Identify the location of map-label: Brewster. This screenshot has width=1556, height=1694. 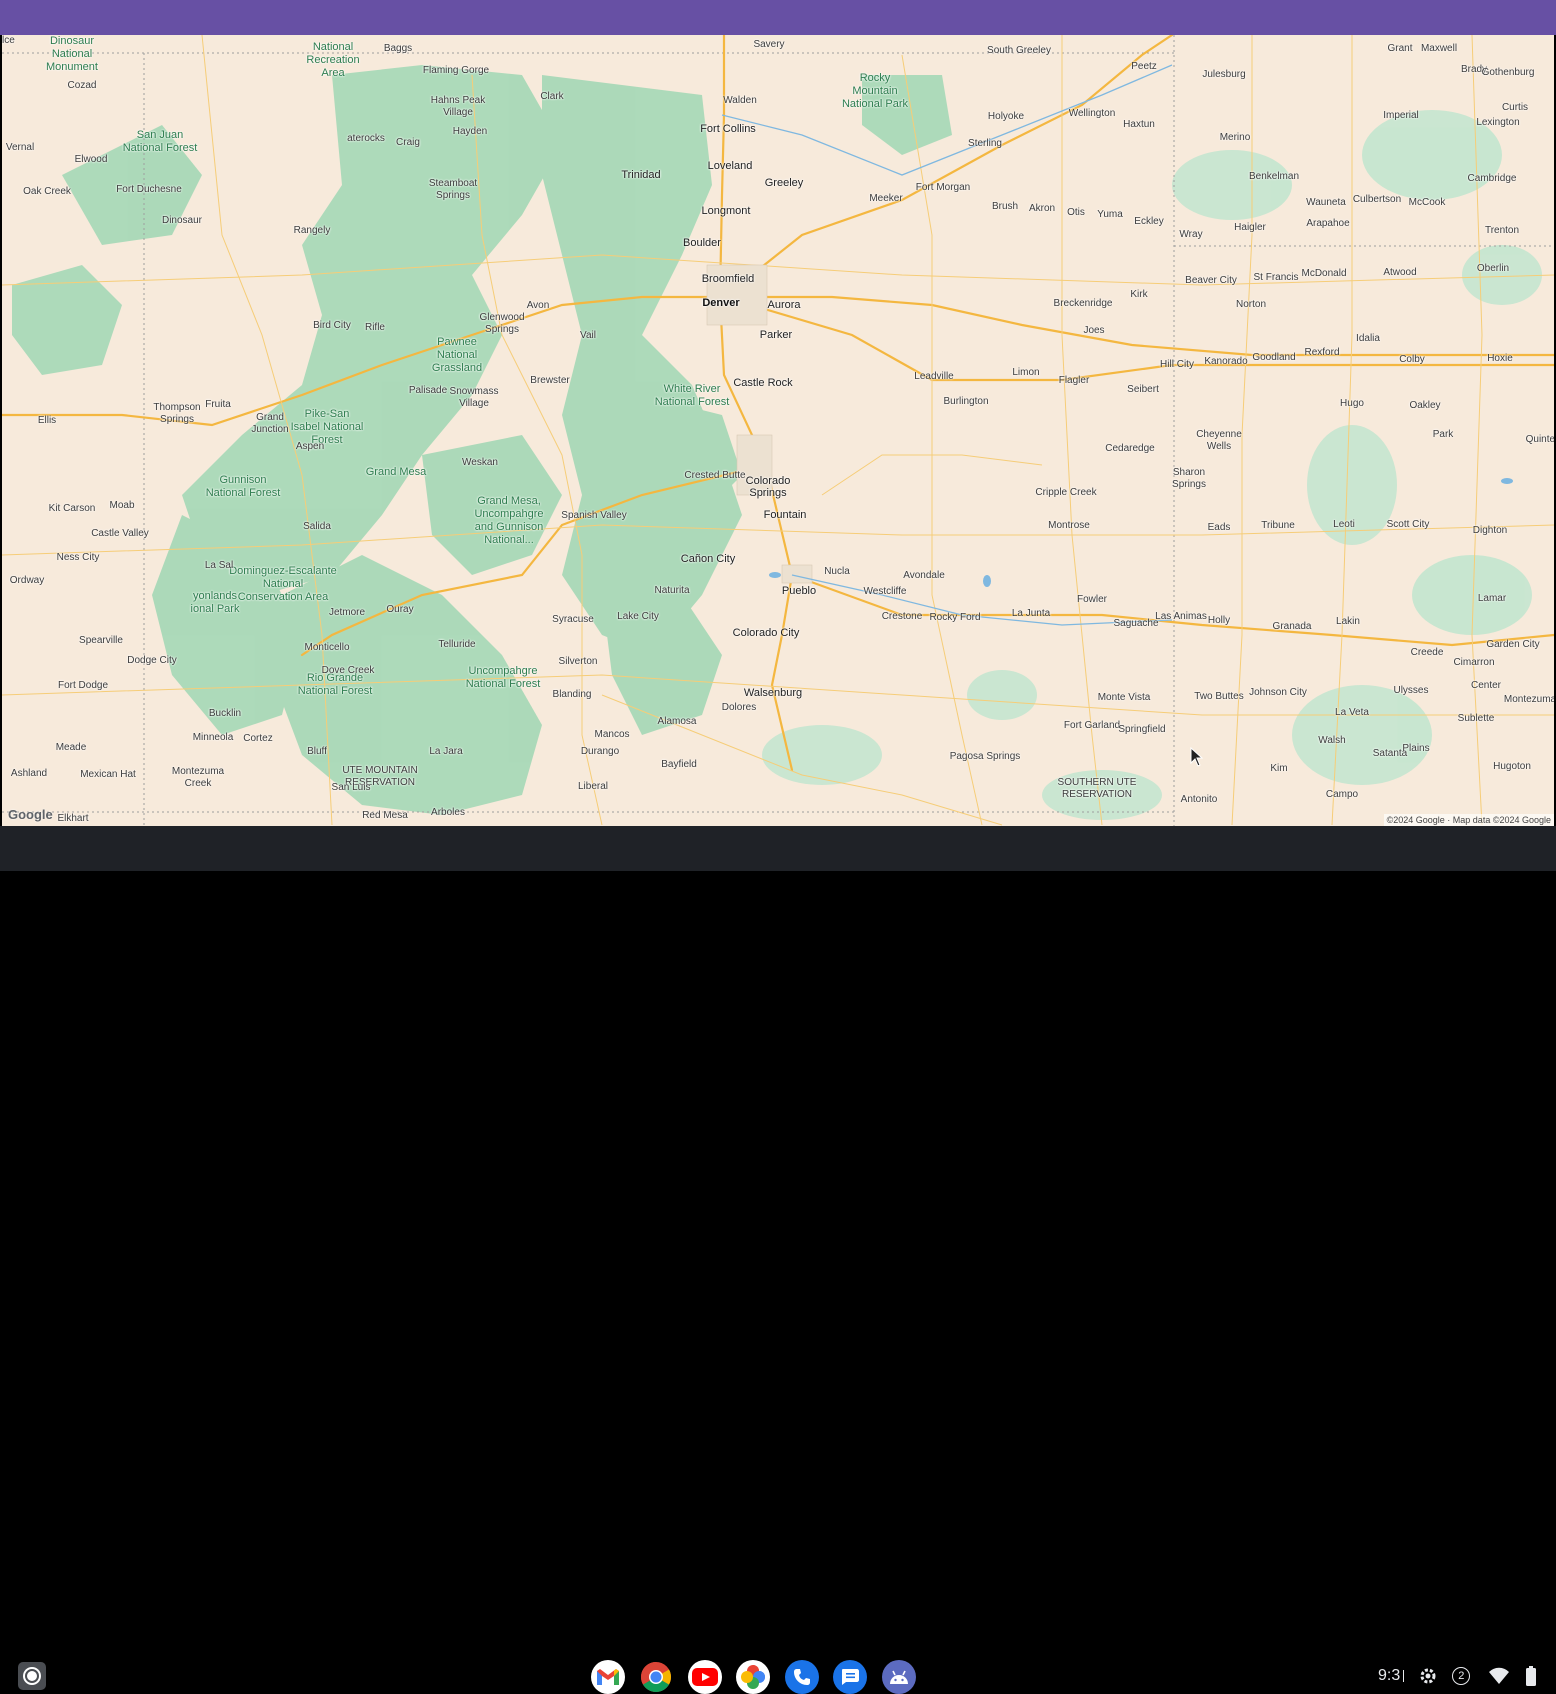
(549, 381).